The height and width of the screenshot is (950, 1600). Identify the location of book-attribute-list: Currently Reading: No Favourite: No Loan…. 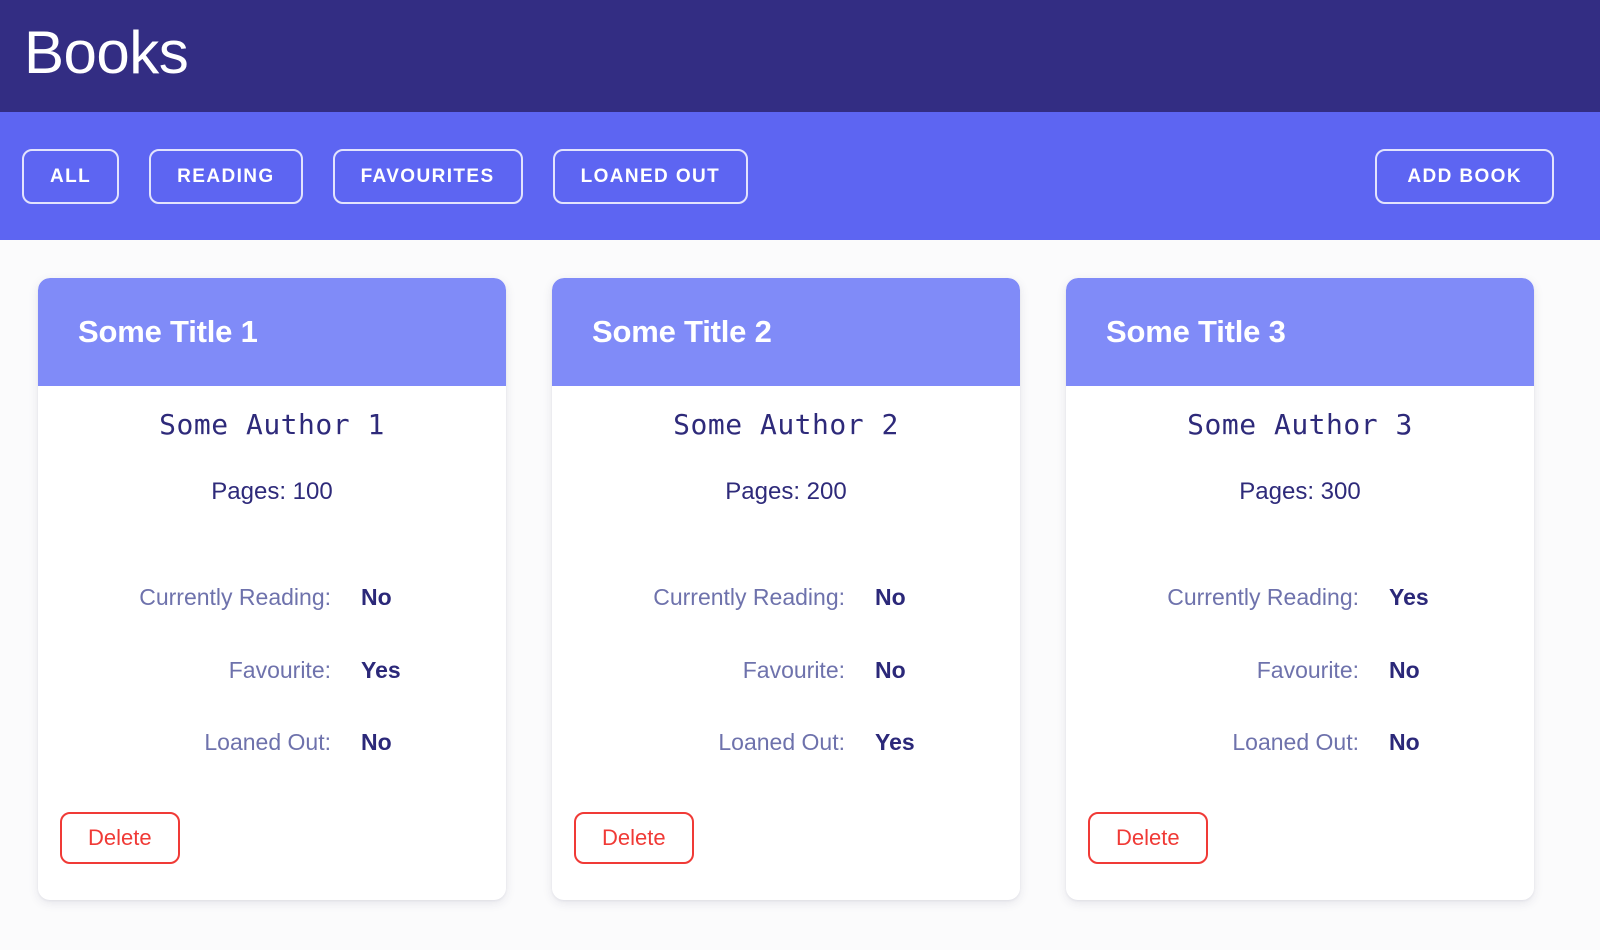
(786, 669).